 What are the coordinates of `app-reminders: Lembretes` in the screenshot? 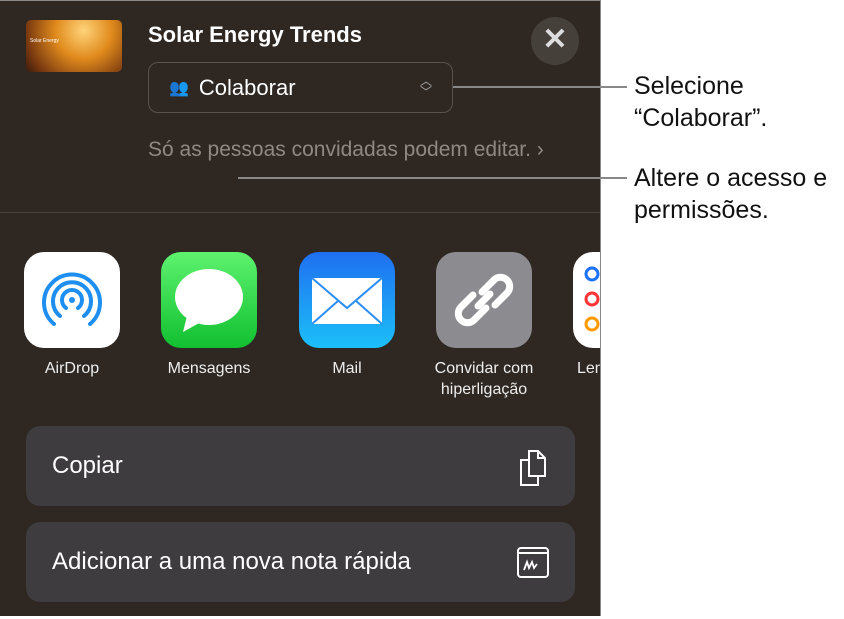 It's located at (580, 315).